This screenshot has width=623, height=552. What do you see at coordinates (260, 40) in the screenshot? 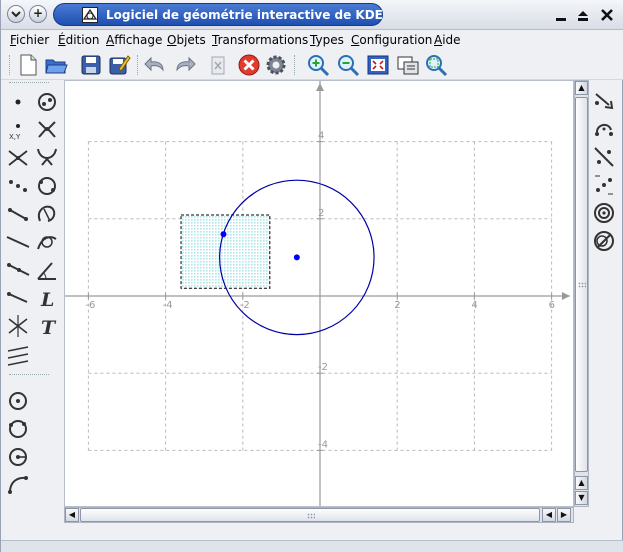
I see `menu-transformations: Transformations` at bounding box center [260, 40].